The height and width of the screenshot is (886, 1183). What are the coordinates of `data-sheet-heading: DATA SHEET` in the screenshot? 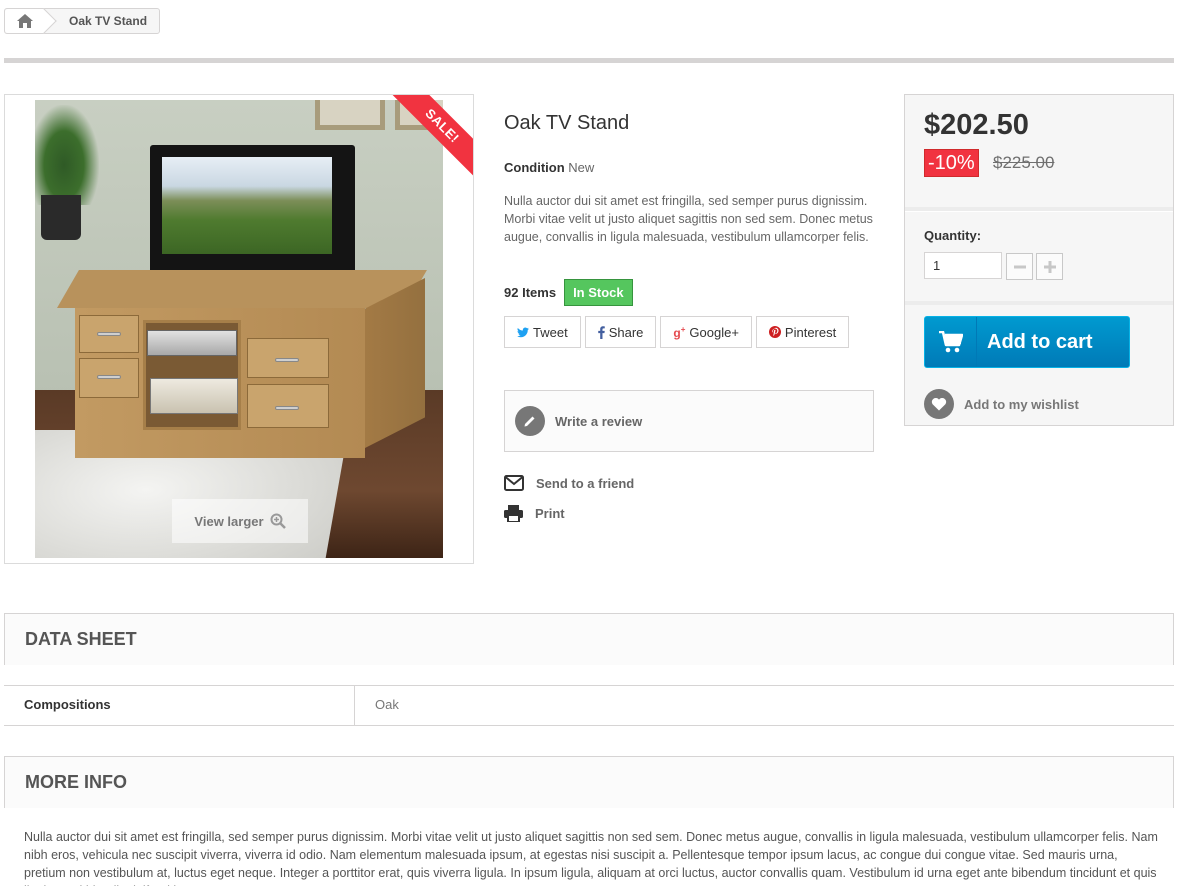 It's located at (589, 639).